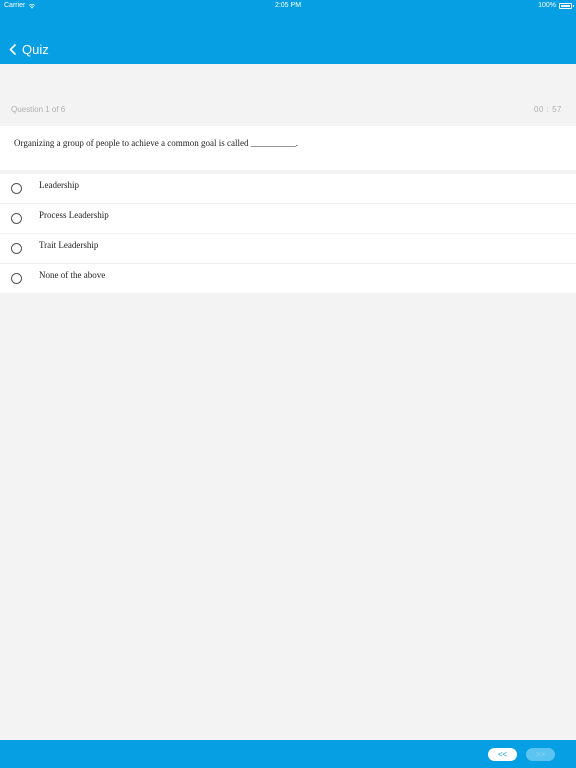  What do you see at coordinates (288, 109) in the screenshot?
I see `quiz-meta-row: Question 1 of 6 00 : 57` at bounding box center [288, 109].